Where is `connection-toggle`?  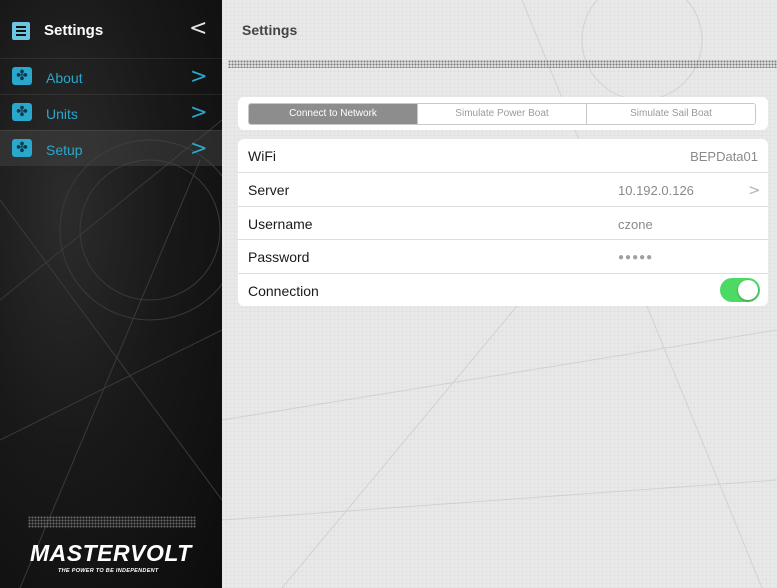 connection-toggle is located at coordinates (740, 290).